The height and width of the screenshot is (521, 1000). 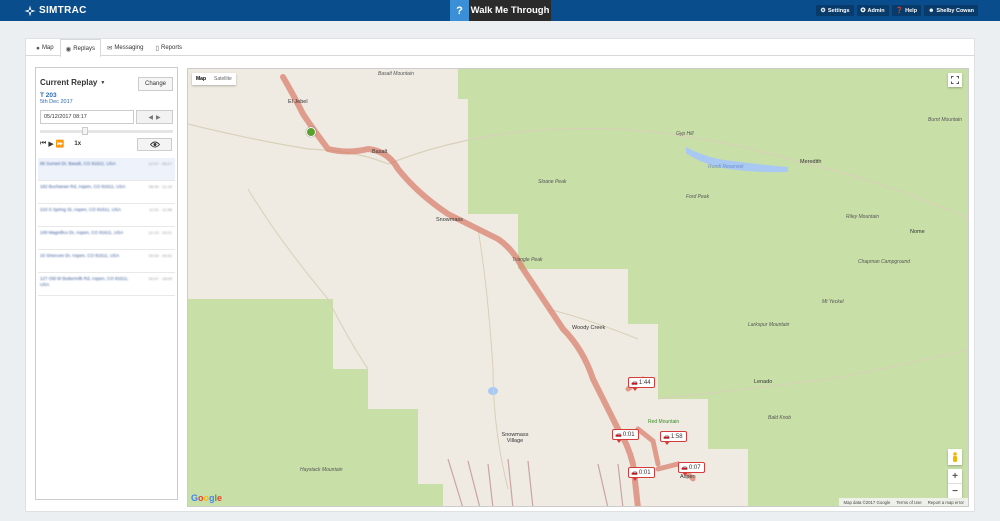 What do you see at coordinates (103, 82) in the screenshot?
I see `caret-down-icon: ▼` at bounding box center [103, 82].